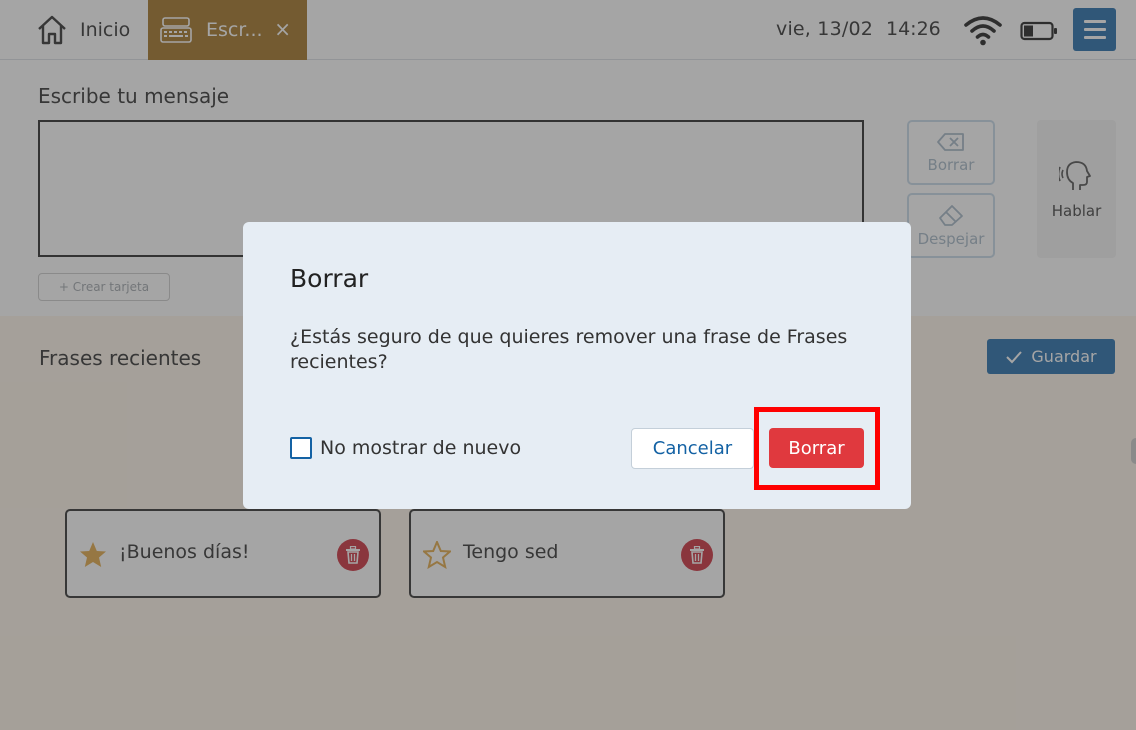  What do you see at coordinates (329, 278) in the screenshot?
I see `dialog-title: Borrar` at bounding box center [329, 278].